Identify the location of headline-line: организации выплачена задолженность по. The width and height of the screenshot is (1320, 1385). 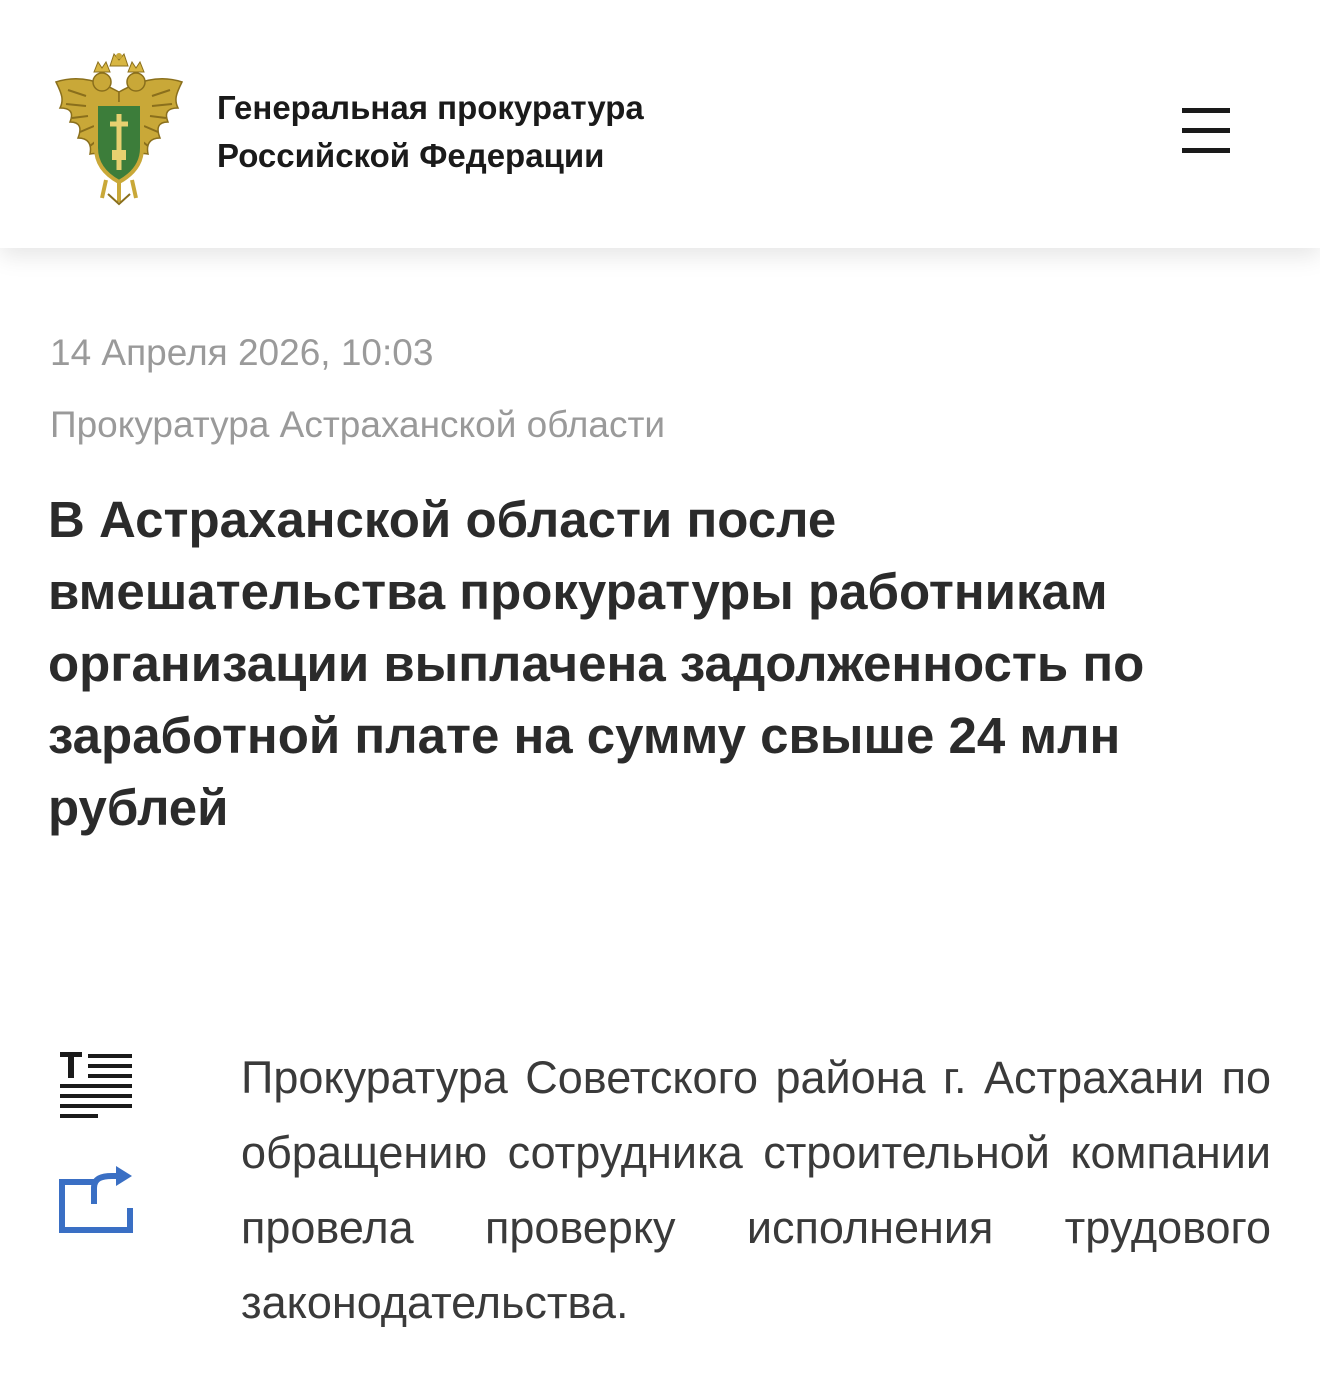
(596, 663).